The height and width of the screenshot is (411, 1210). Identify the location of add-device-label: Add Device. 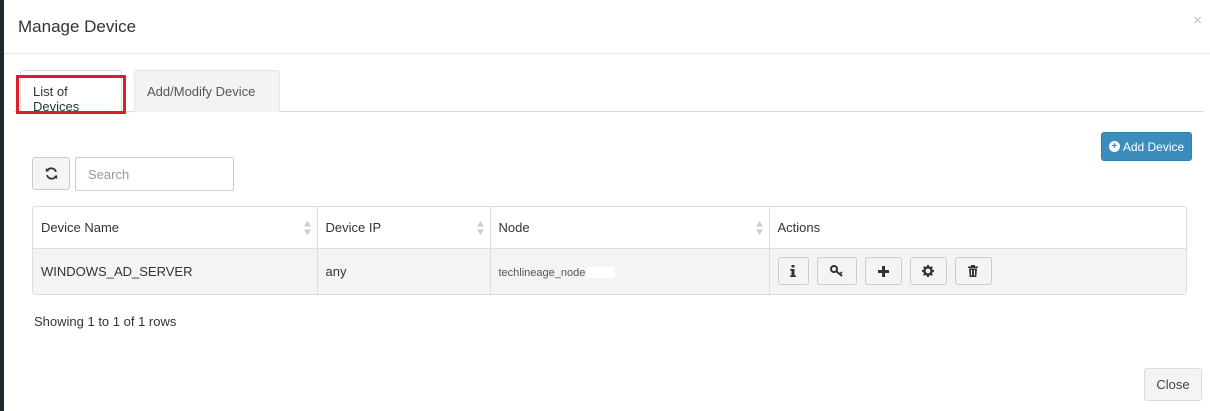
(1153, 146).